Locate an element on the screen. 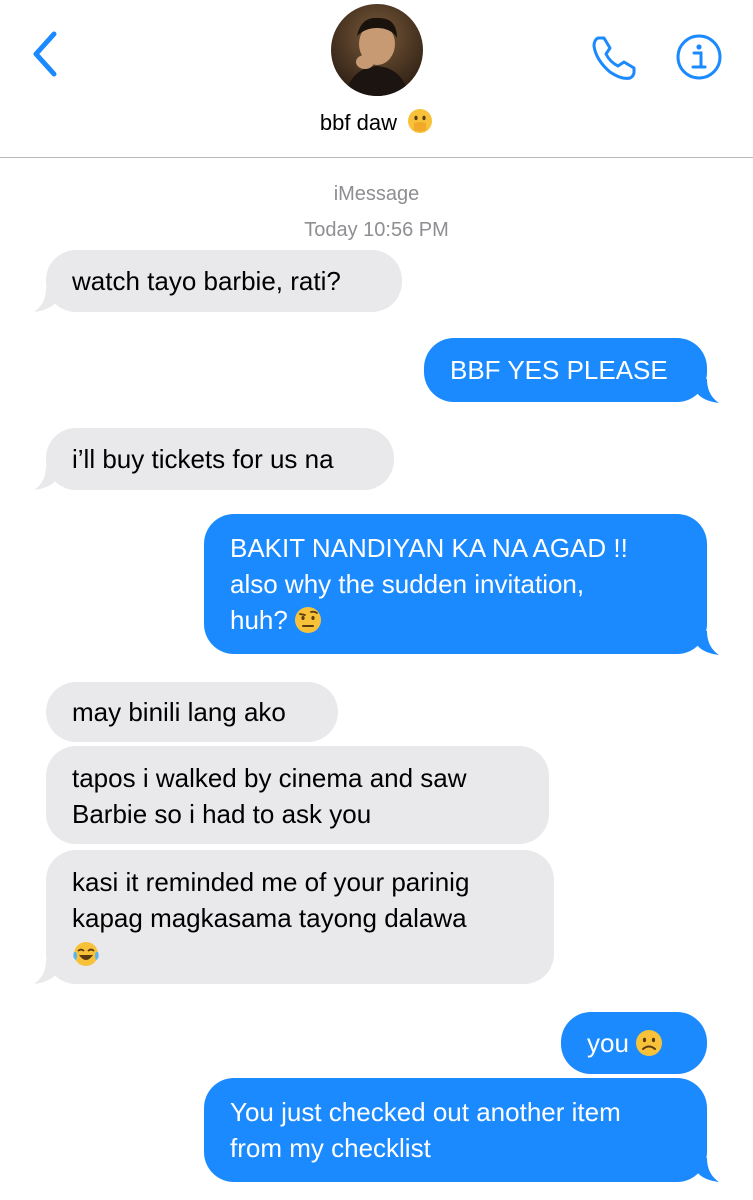 Image resolution: width=753 pixels, height=1200 pixels. avatar-photo is located at coordinates (377, 50).